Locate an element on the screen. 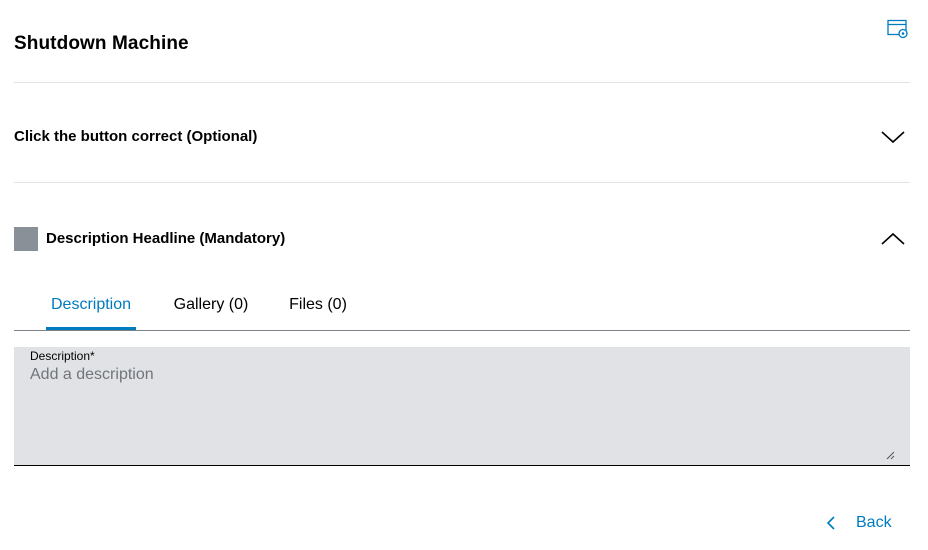  section-click-button-correct: Click the button correct (Optional) is located at coordinates (462, 138).